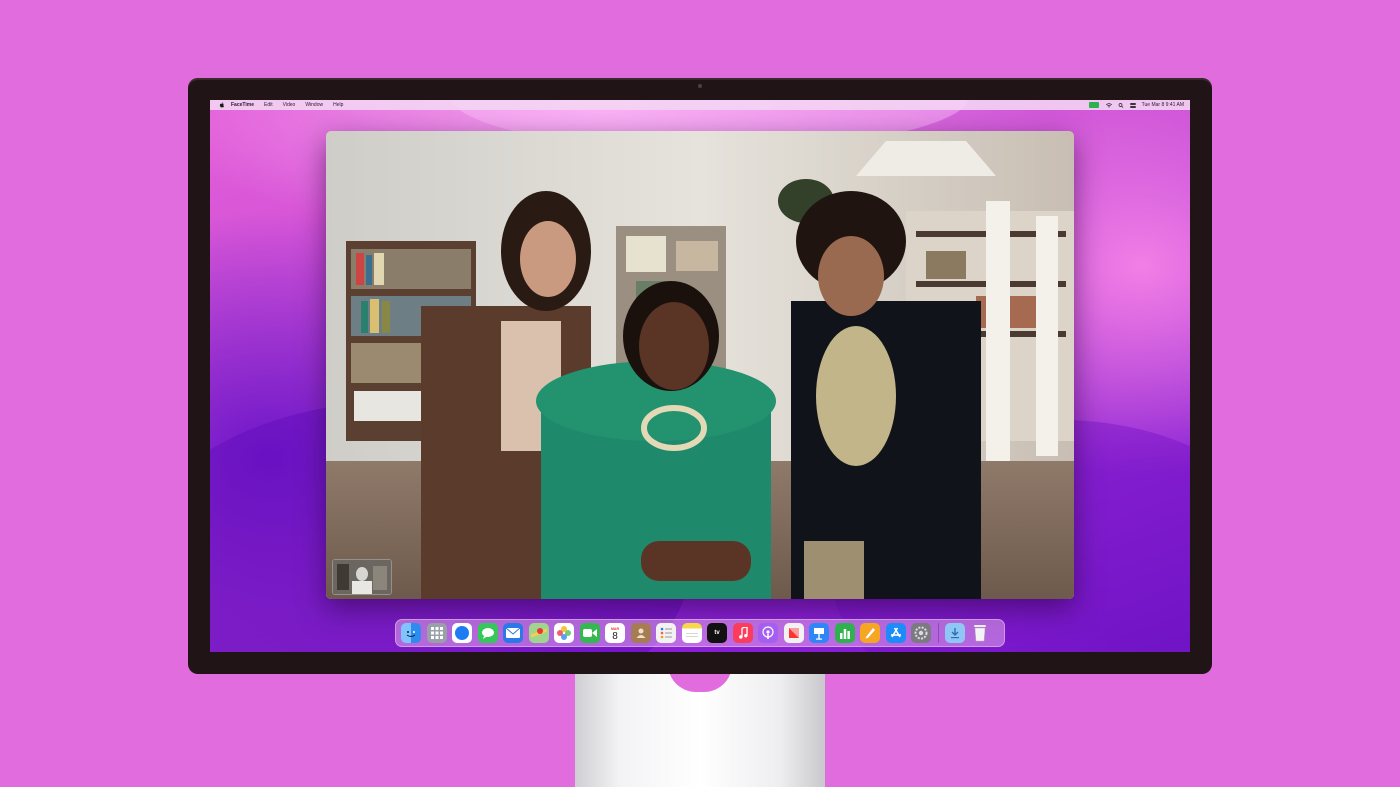 The width and height of the screenshot is (1400, 787). What do you see at coordinates (1163, 105) in the screenshot?
I see `menu-clock: Tue Mar 8 9:41 AM` at bounding box center [1163, 105].